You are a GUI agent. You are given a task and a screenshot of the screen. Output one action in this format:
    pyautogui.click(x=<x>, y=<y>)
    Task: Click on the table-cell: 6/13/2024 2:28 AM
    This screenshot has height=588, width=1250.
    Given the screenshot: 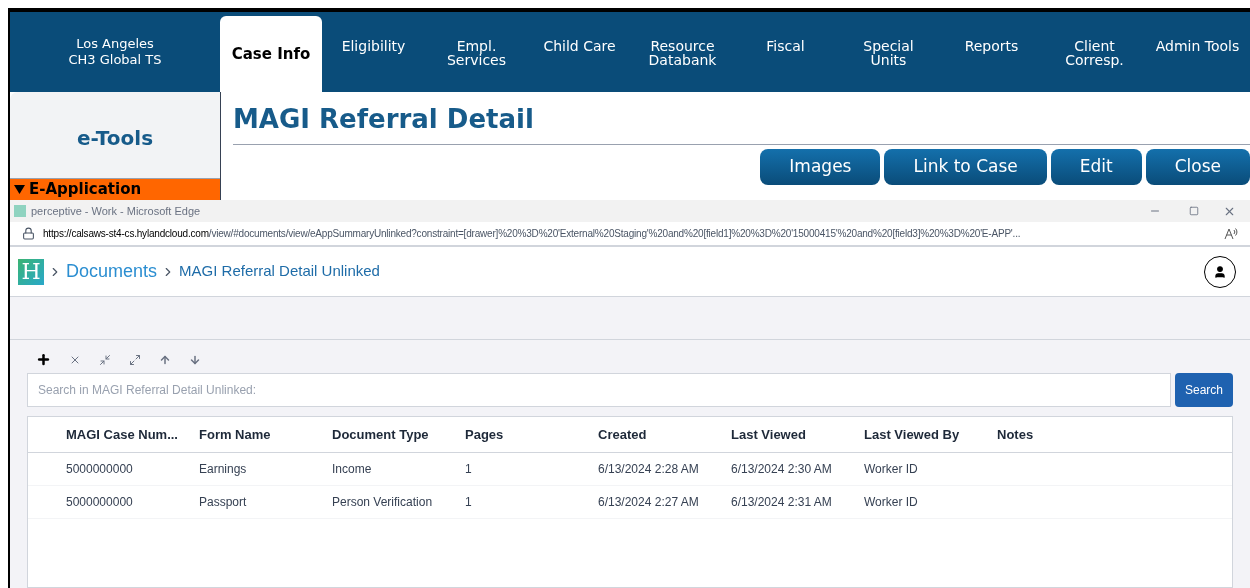 What is the action you would take?
    pyautogui.click(x=648, y=469)
    